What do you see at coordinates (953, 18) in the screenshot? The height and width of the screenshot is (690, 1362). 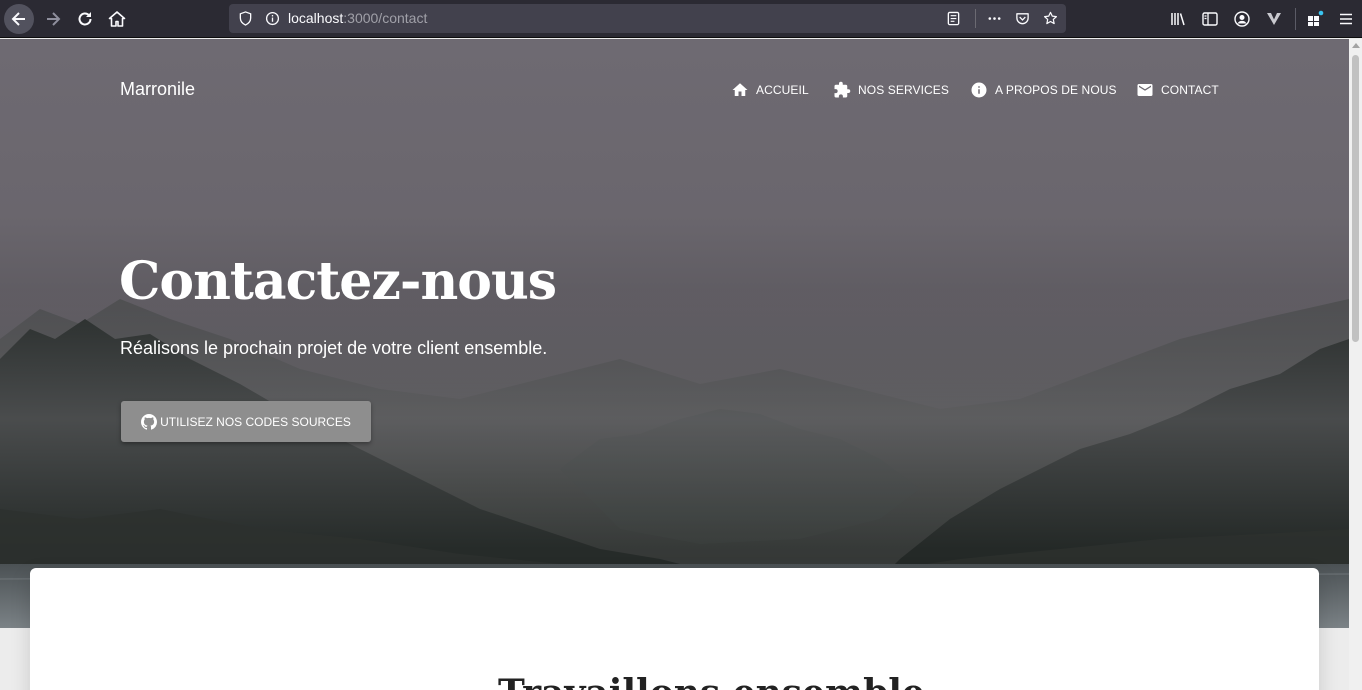 I see `reader-view-icon` at bounding box center [953, 18].